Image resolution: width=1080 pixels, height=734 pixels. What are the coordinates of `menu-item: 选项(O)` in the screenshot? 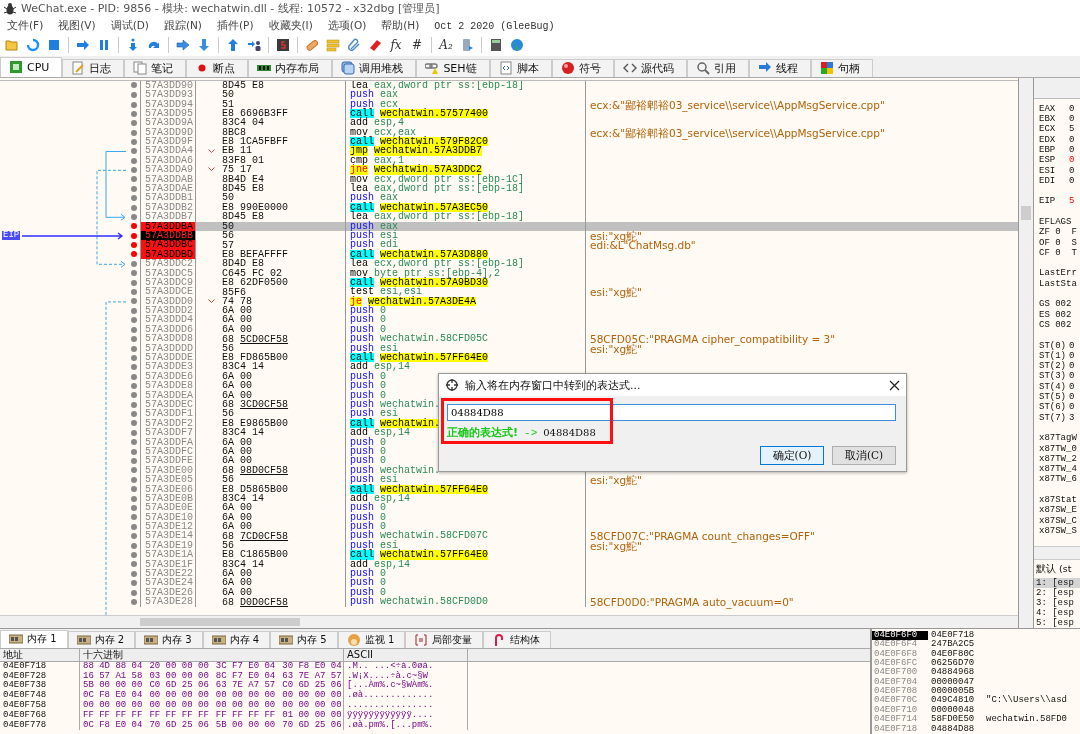 It's located at (347, 26).